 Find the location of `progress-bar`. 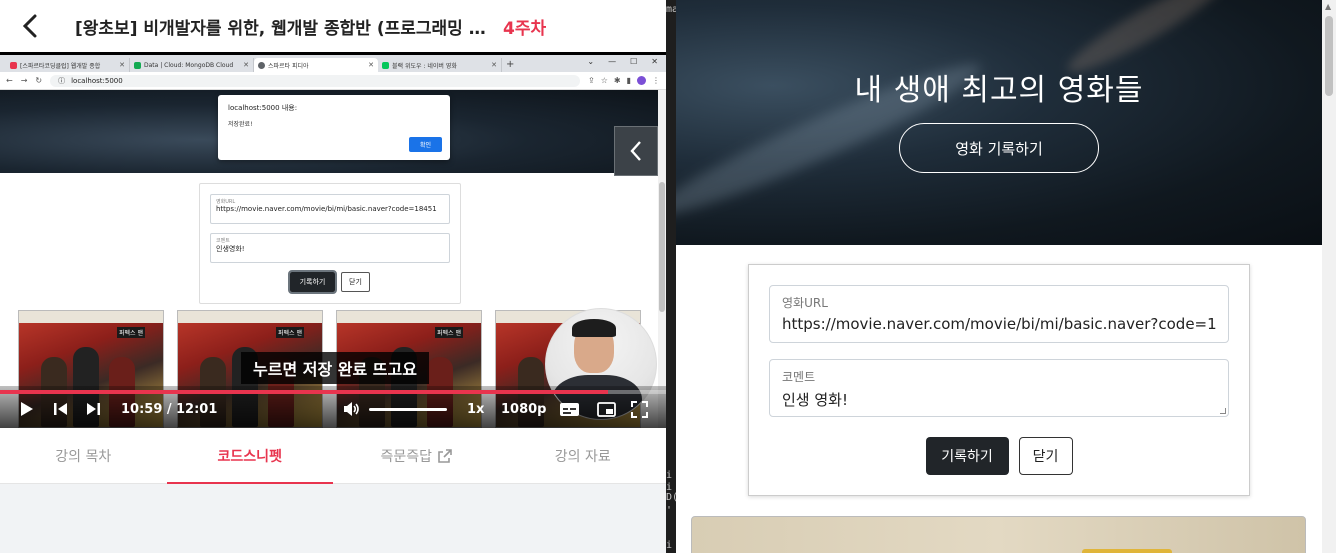

progress-bar is located at coordinates (333, 392).